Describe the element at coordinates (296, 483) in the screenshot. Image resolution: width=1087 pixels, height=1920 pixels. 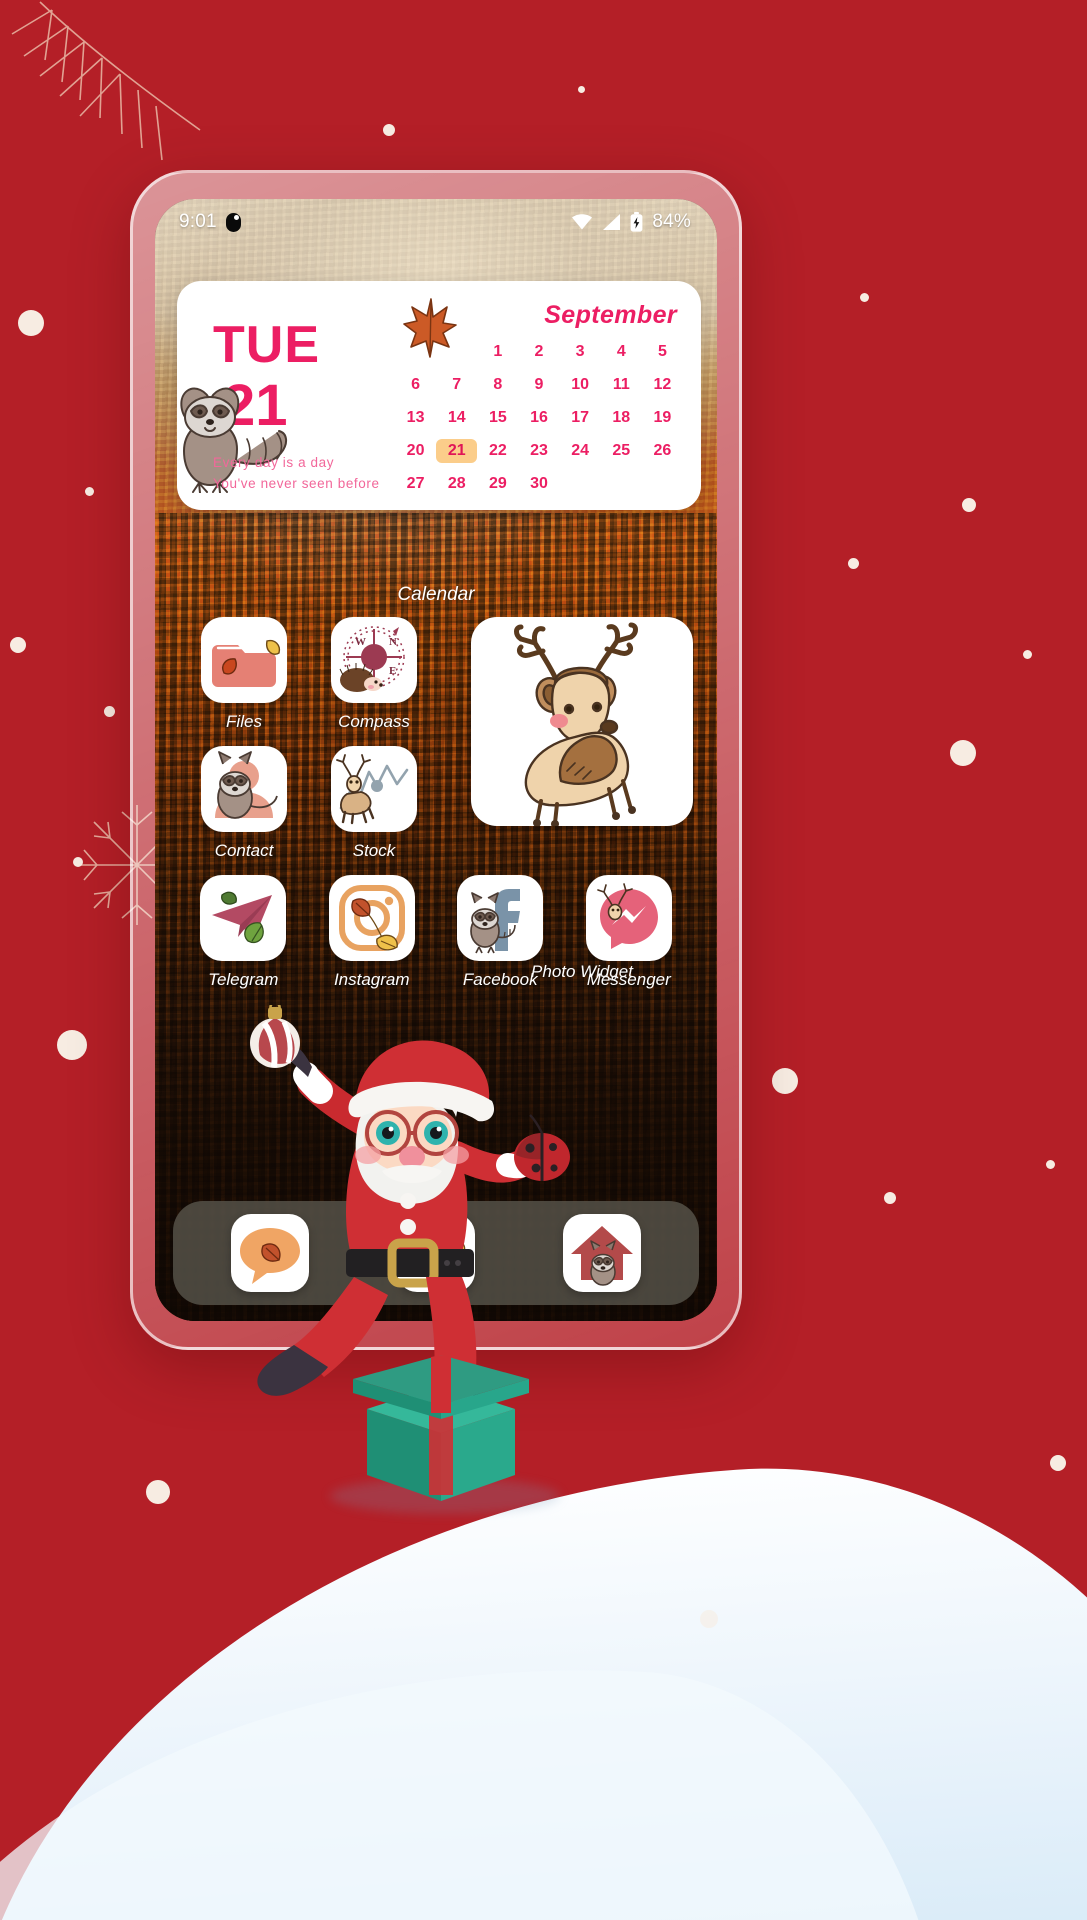
I see `calendar-quote-line-2: You've never seen before` at that location.